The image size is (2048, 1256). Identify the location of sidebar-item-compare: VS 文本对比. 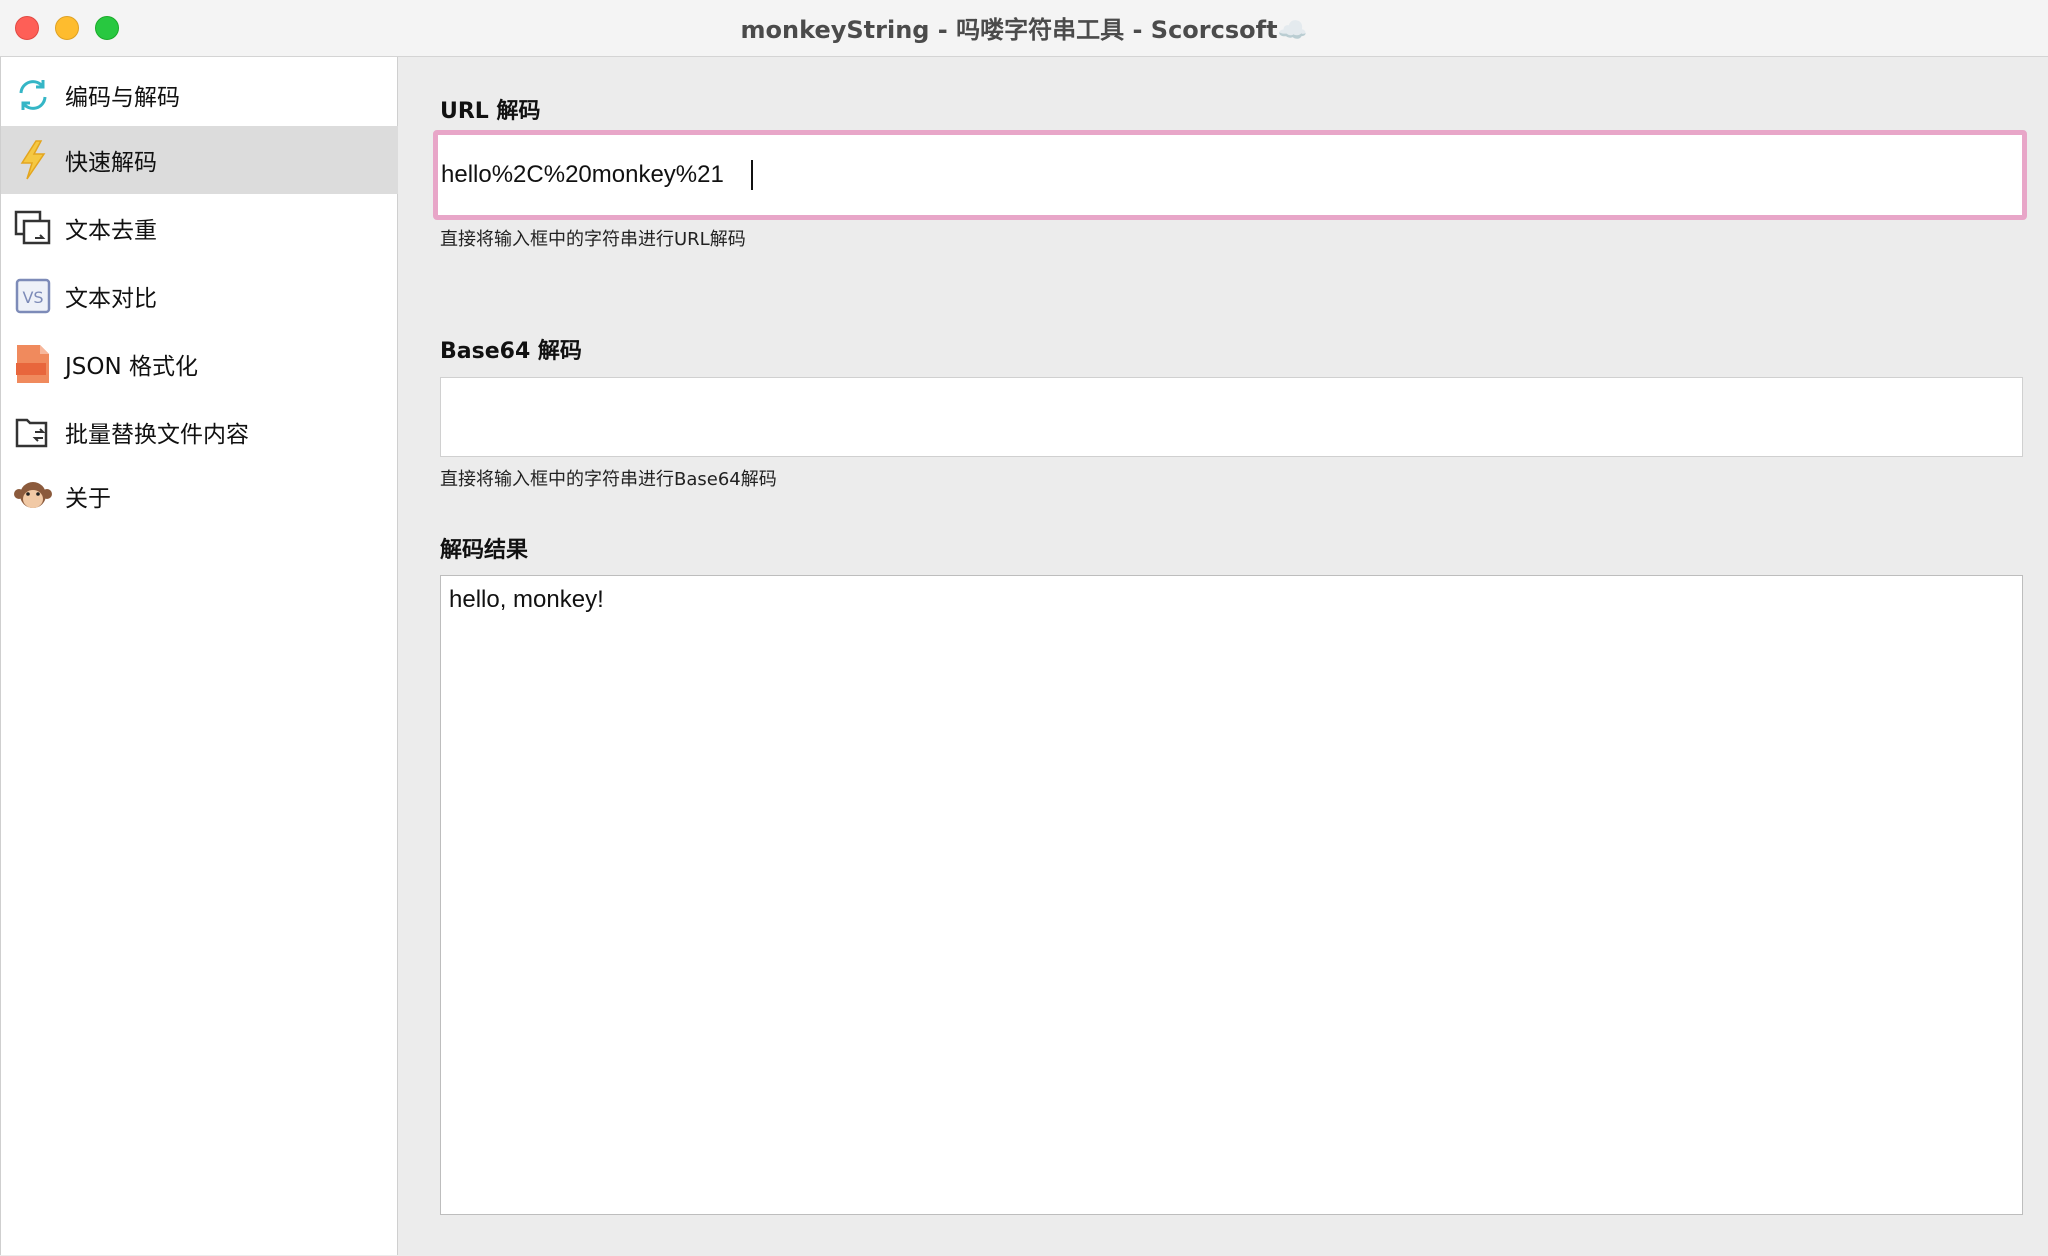
(199, 296).